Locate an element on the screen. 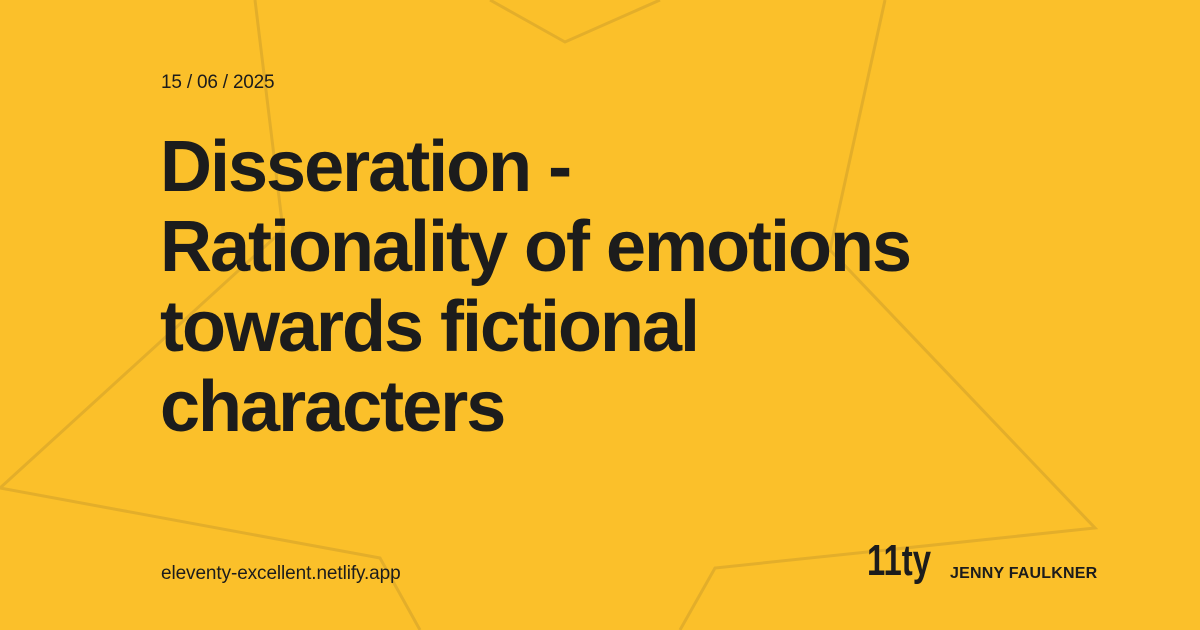 Image resolution: width=1200 pixels, height=630 pixels. eleventy-logo-text: 11ty is located at coordinates (899, 560).